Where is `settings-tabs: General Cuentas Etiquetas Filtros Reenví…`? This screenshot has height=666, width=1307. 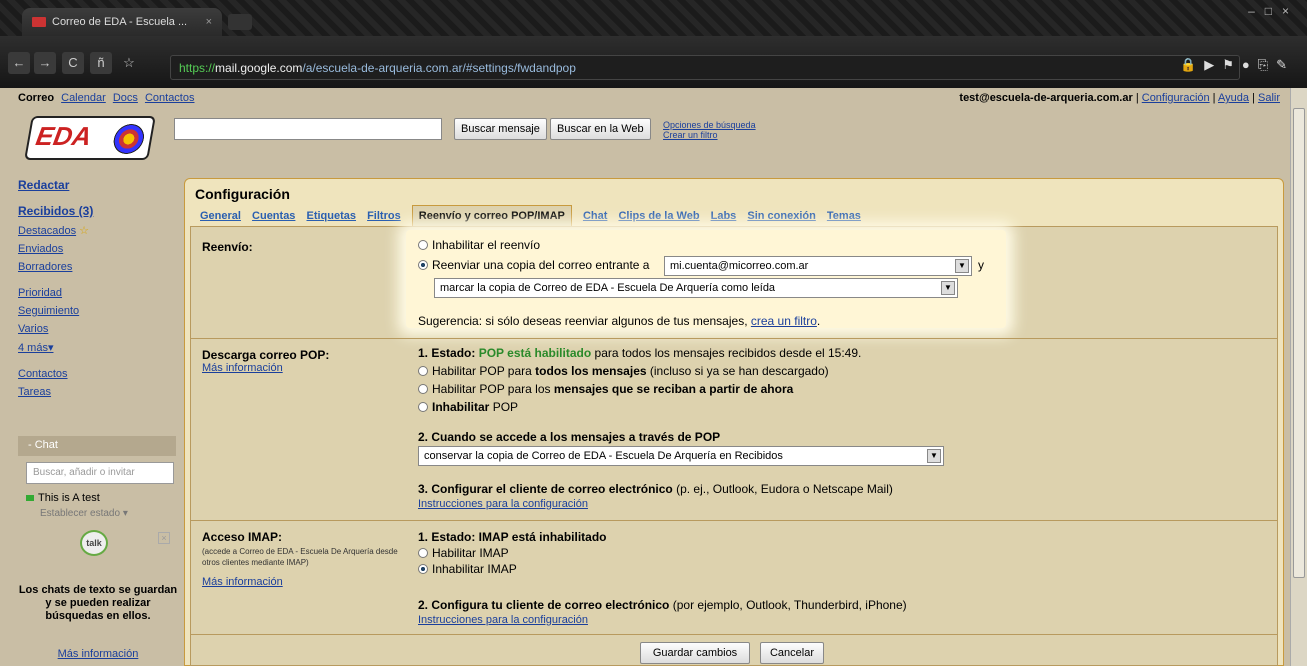
settings-tabs: General Cuentas Etiquetas Filtros Reenví… is located at coordinates (534, 215).